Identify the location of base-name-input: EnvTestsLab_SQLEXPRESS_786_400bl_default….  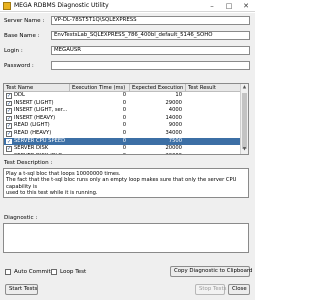
(150, 35).